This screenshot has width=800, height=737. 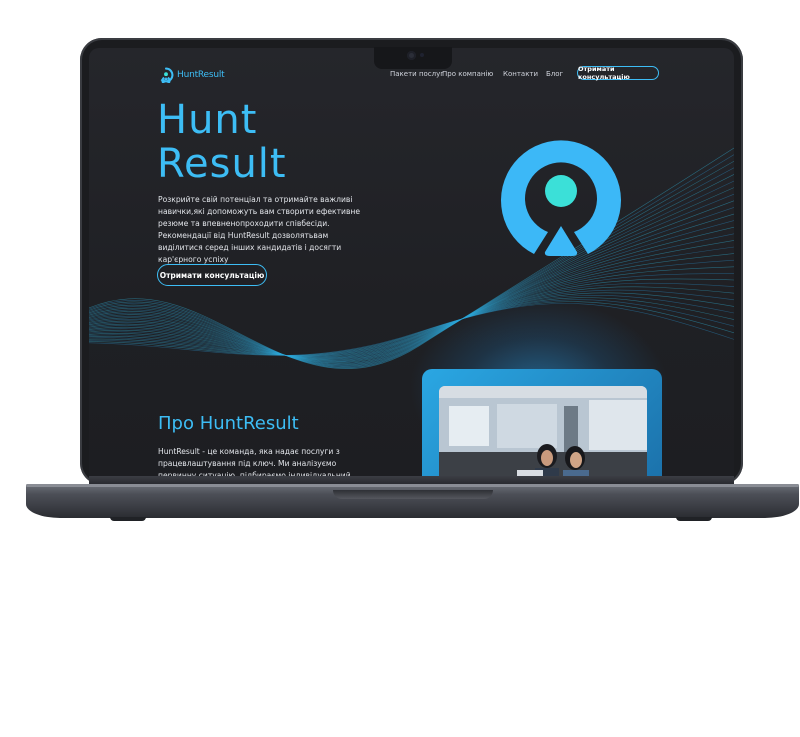 What do you see at coordinates (228, 423) in the screenshot?
I see `about-section-title: Про HuntResult` at bounding box center [228, 423].